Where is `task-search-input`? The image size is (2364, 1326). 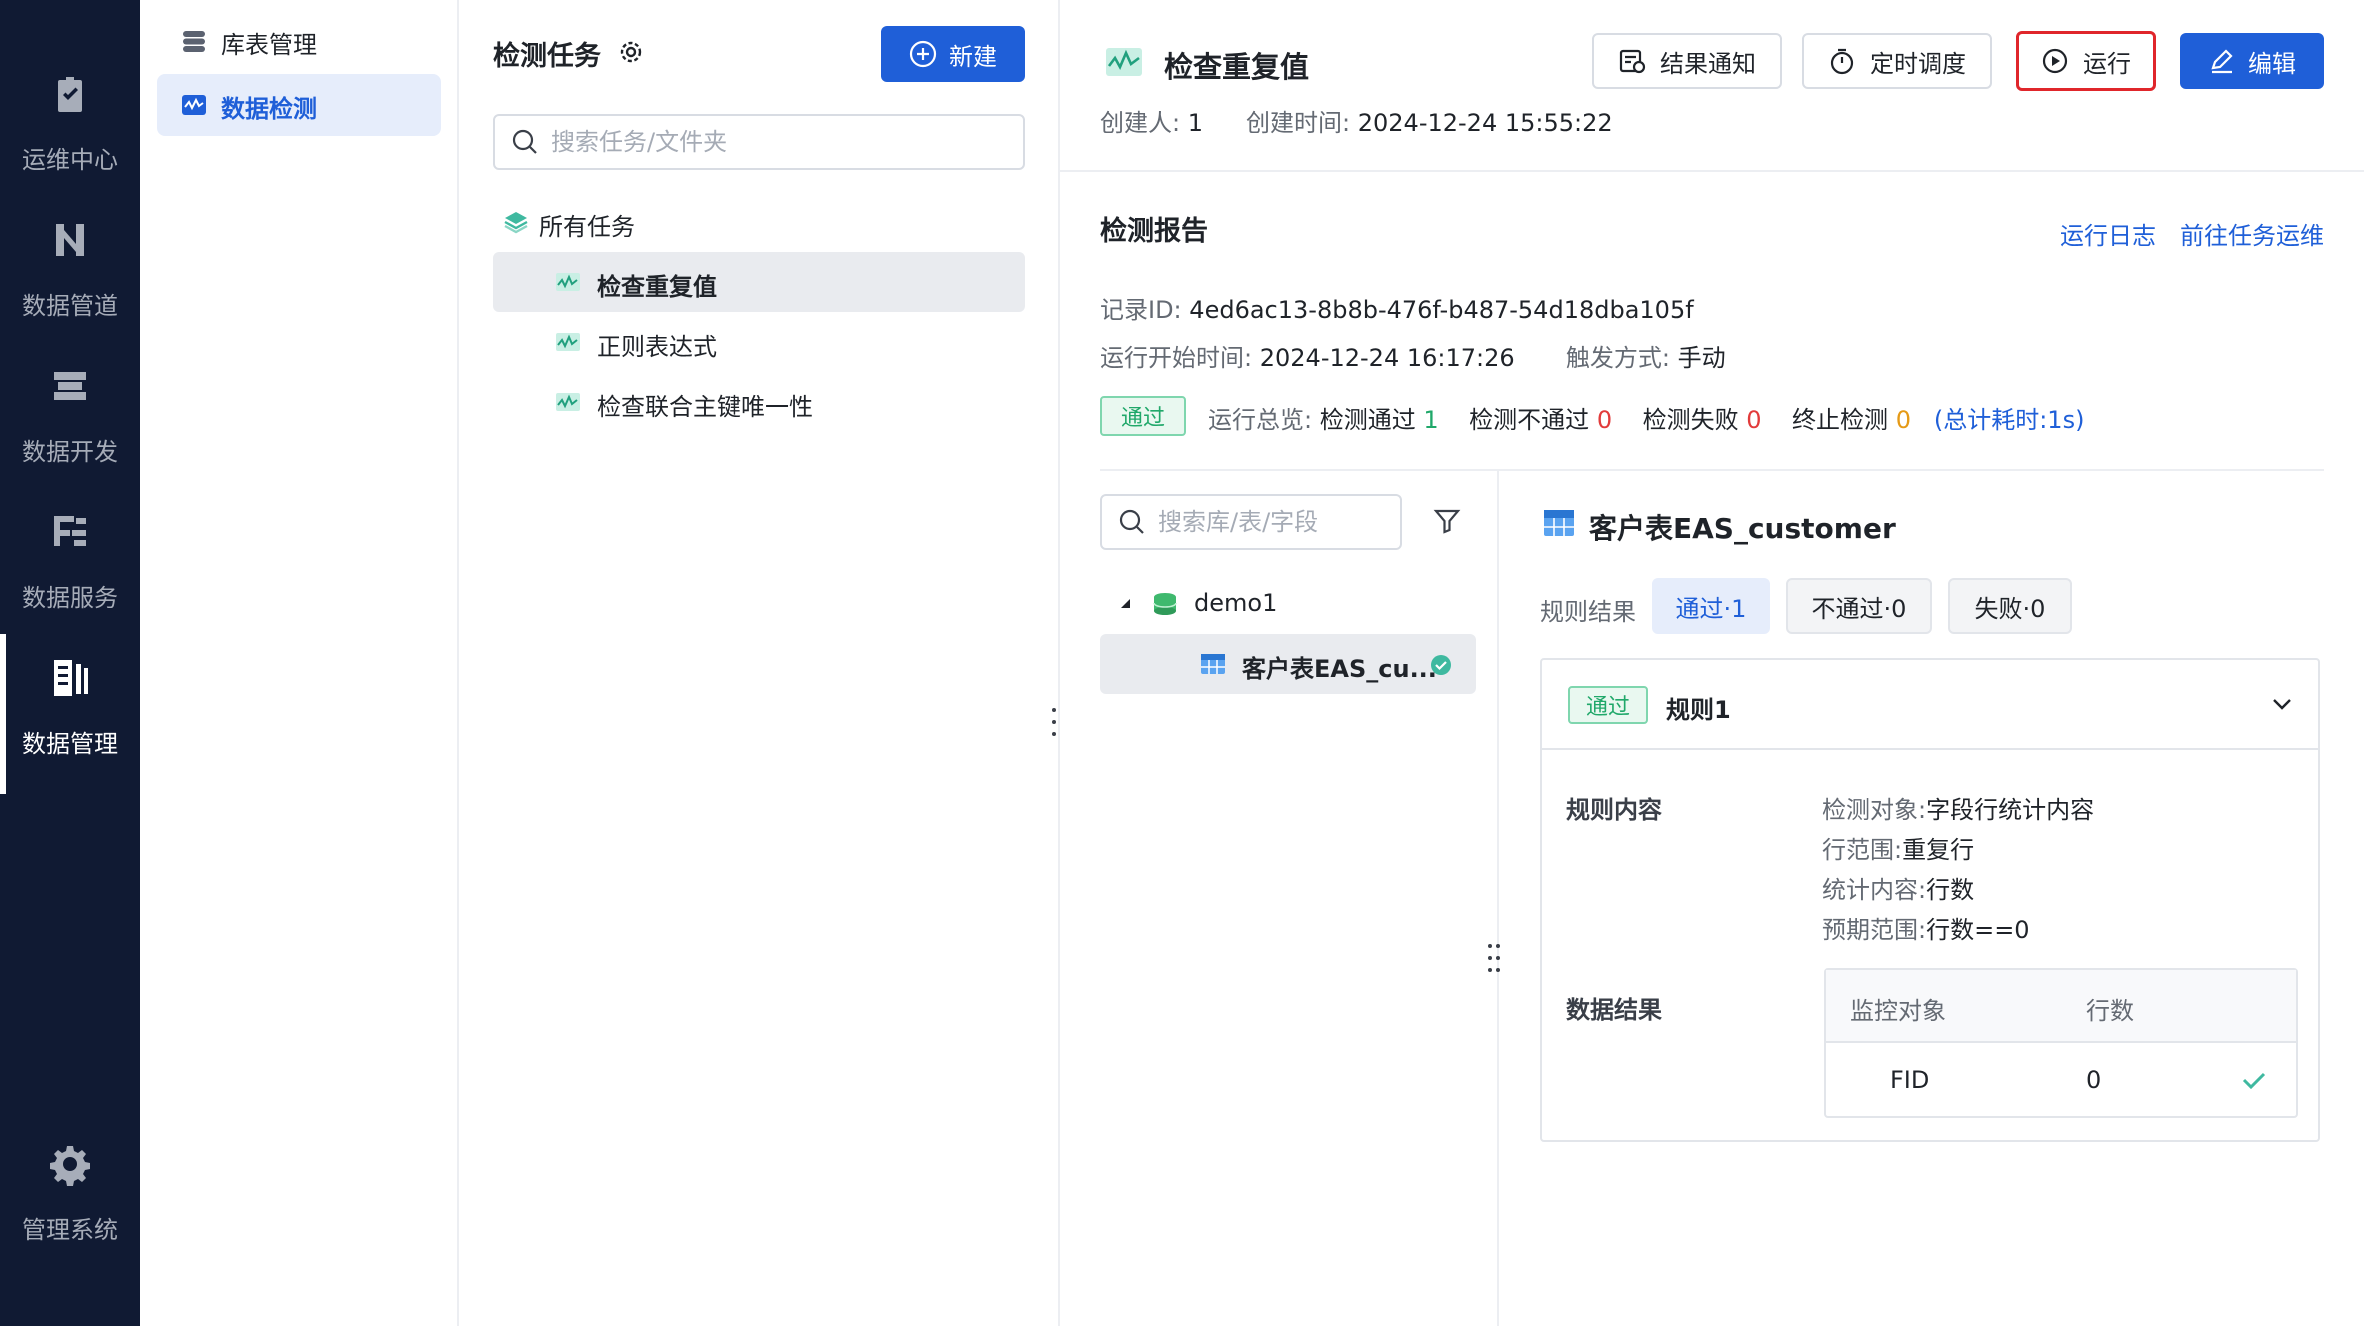 task-search-input is located at coordinates (782, 142).